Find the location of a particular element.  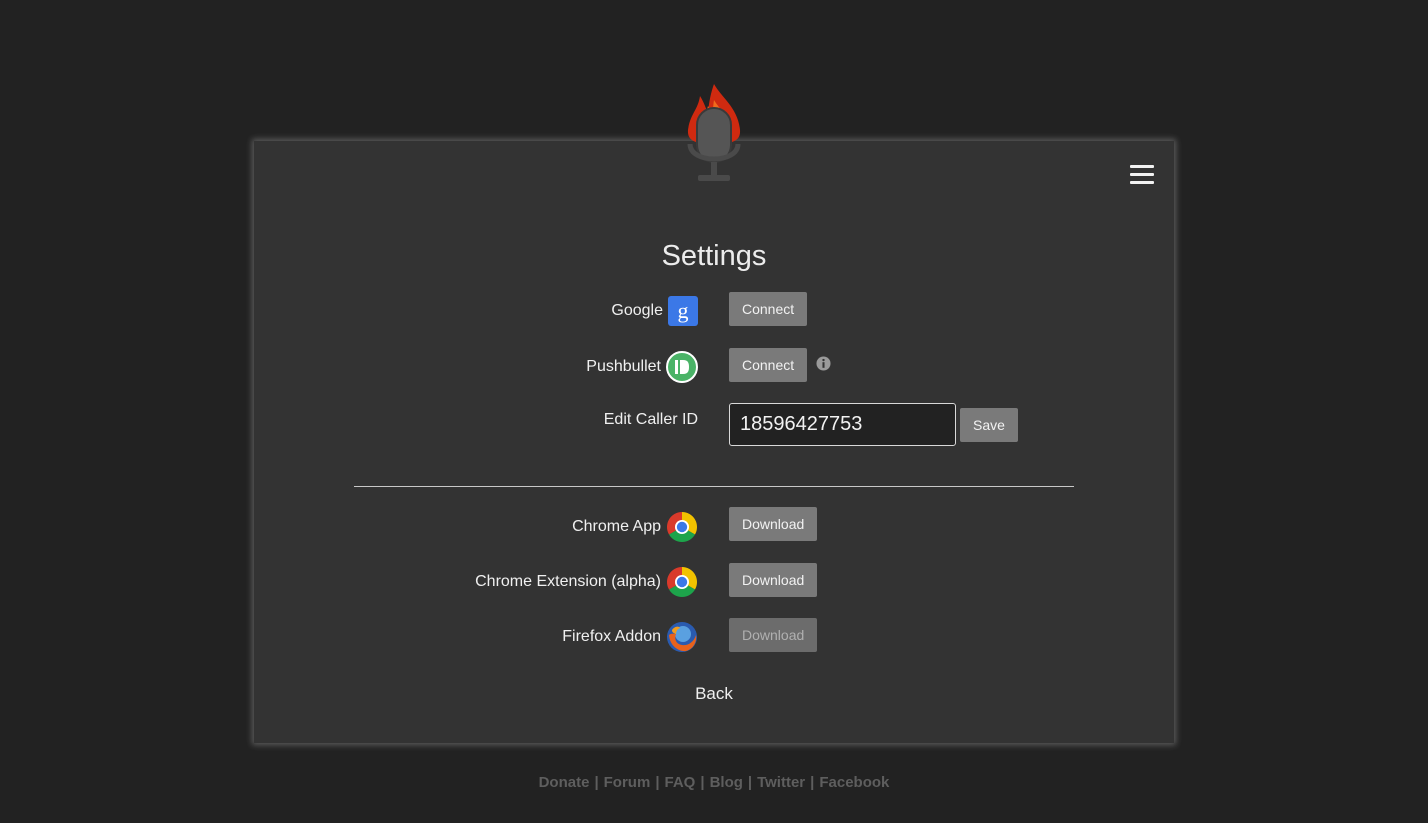

firefox-label: Firefox Addon is located at coordinates (611, 636).